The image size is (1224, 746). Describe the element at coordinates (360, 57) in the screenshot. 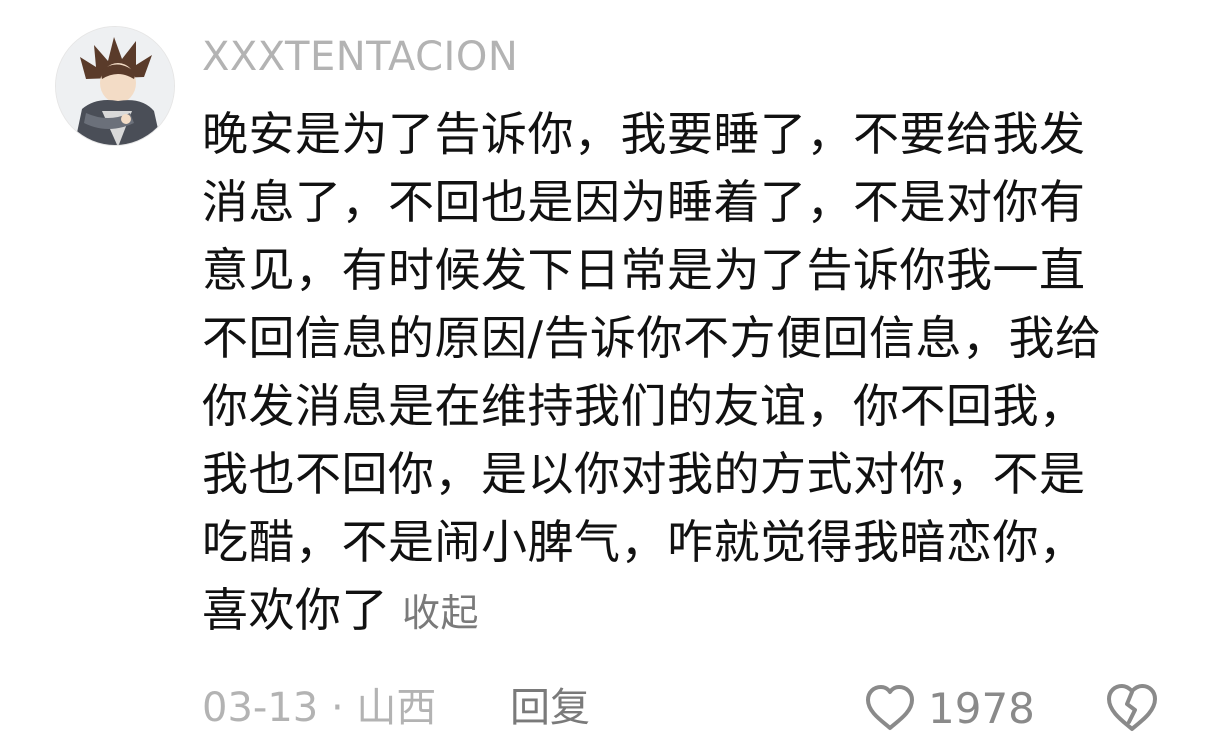

I see `username: XXXTENTACION` at that location.